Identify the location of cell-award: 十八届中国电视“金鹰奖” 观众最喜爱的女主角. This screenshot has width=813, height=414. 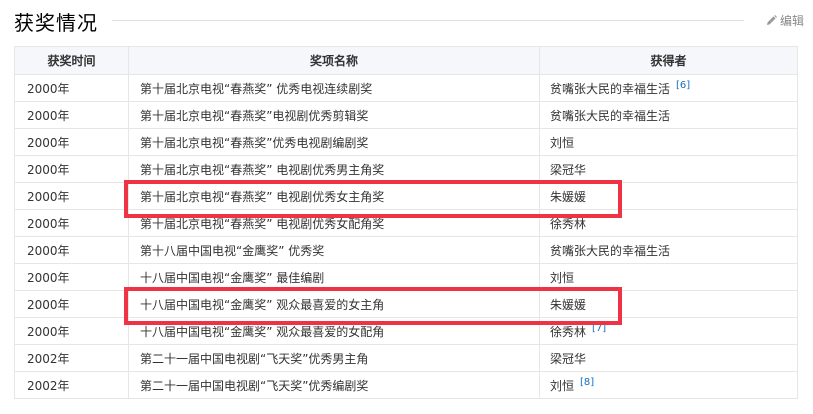
(334, 304).